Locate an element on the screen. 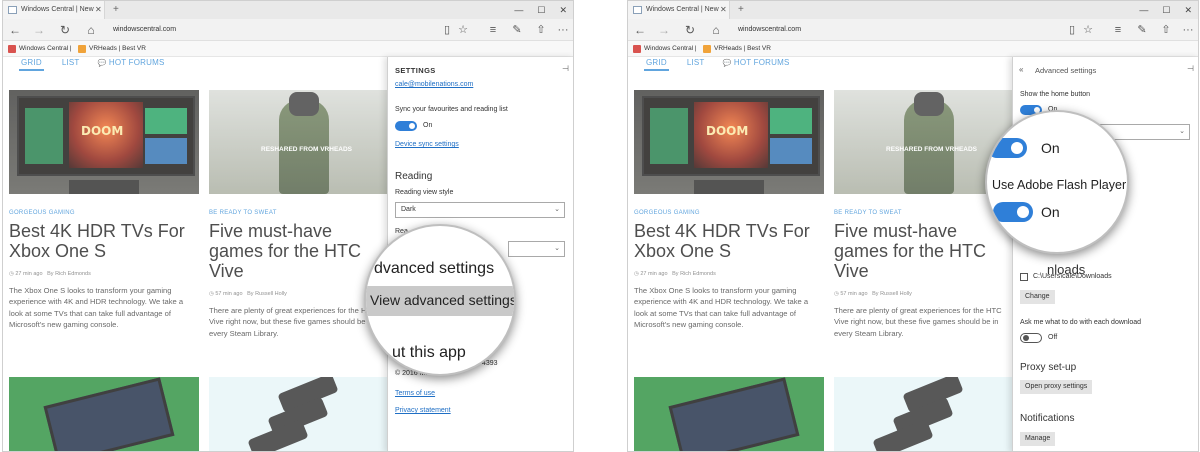  back-chevron-icon: « is located at coordinates (1021, 69).